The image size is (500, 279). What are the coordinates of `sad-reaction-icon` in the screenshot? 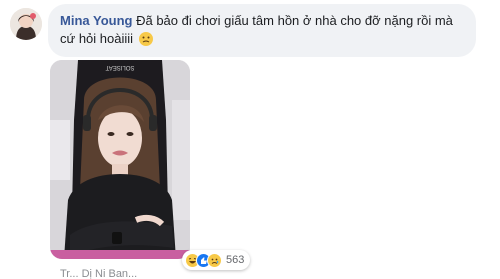 It's located at (214, 260).